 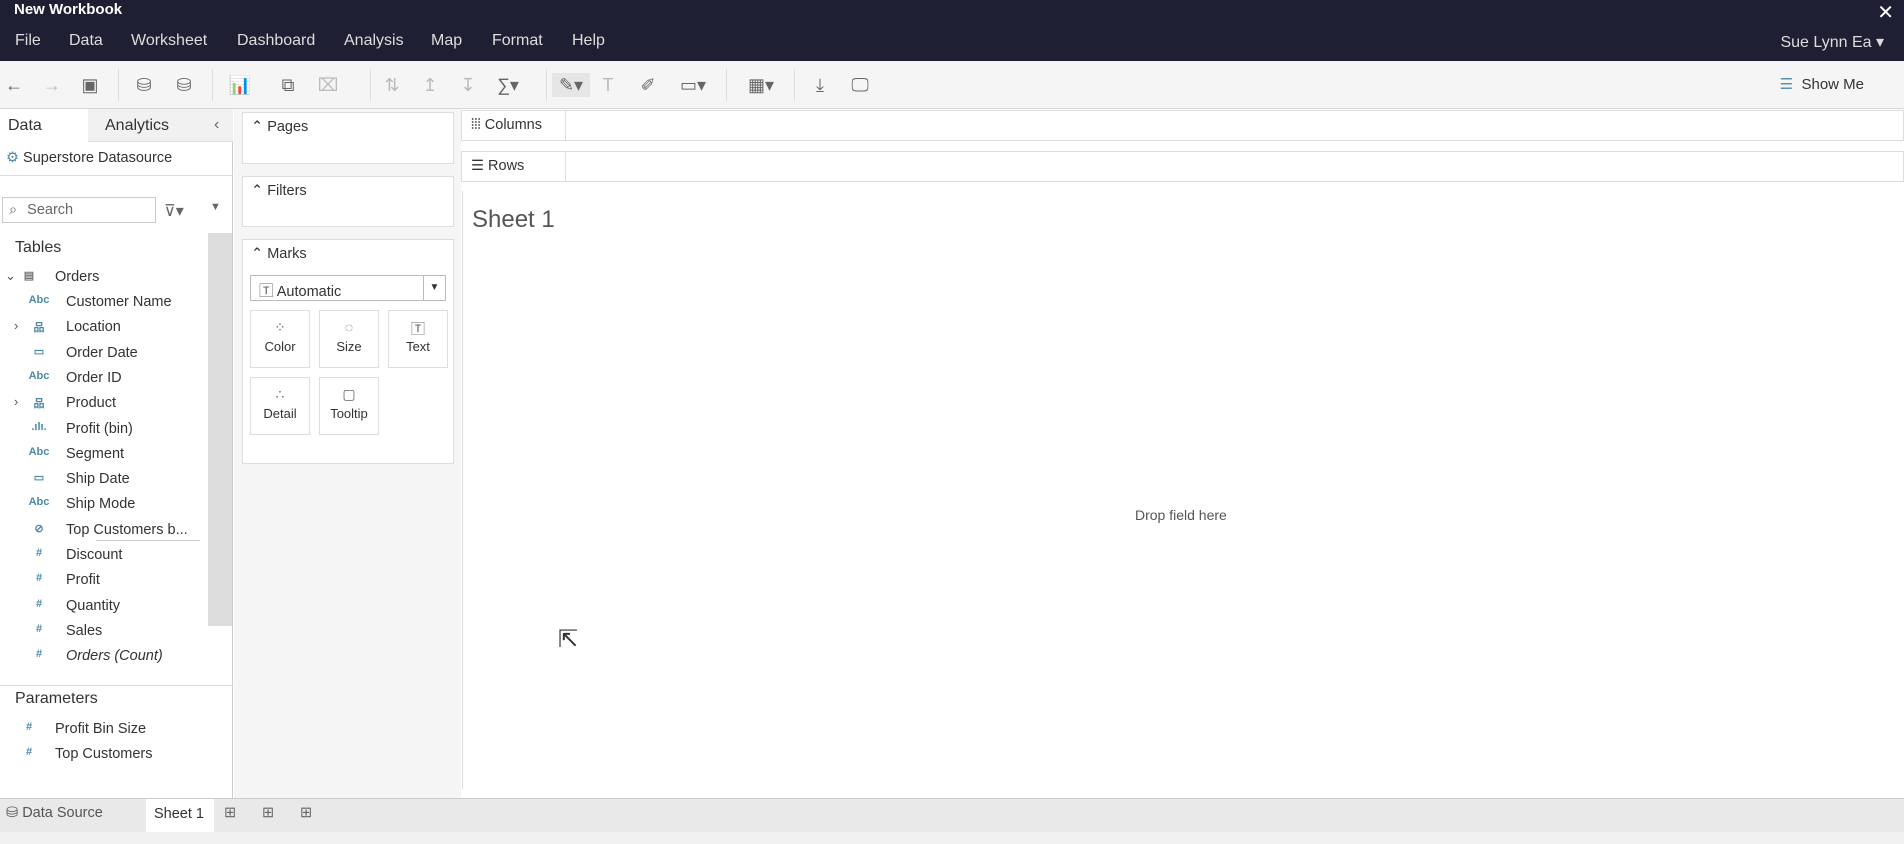 I want to click on menu-format: Format, so click(x=517, y=41).